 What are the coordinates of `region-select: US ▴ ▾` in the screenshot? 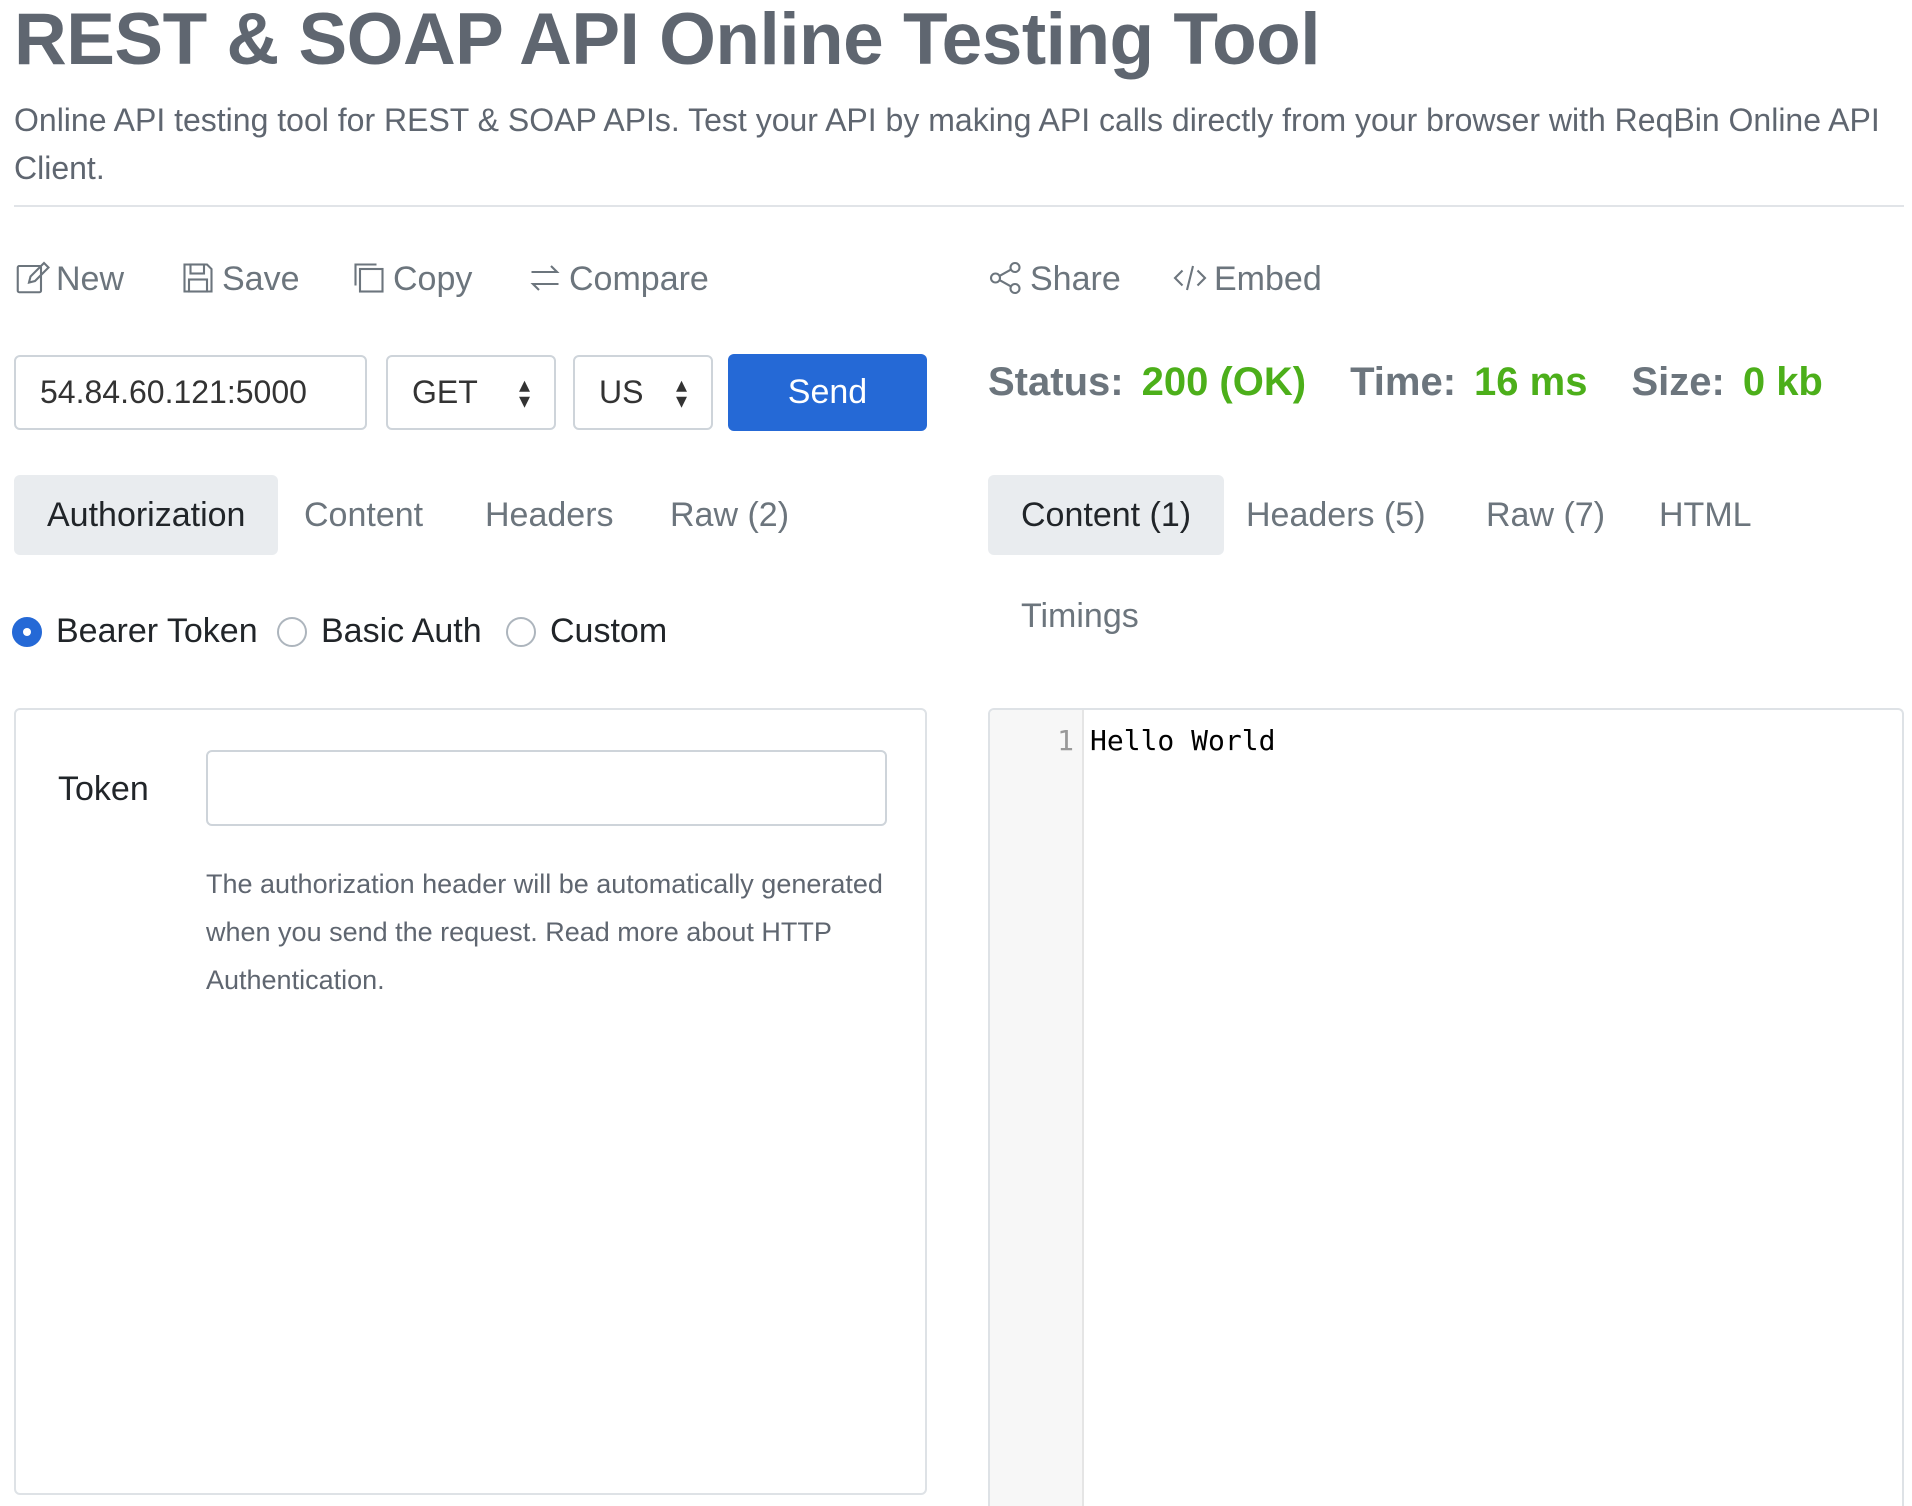 It's located at (643, 392).